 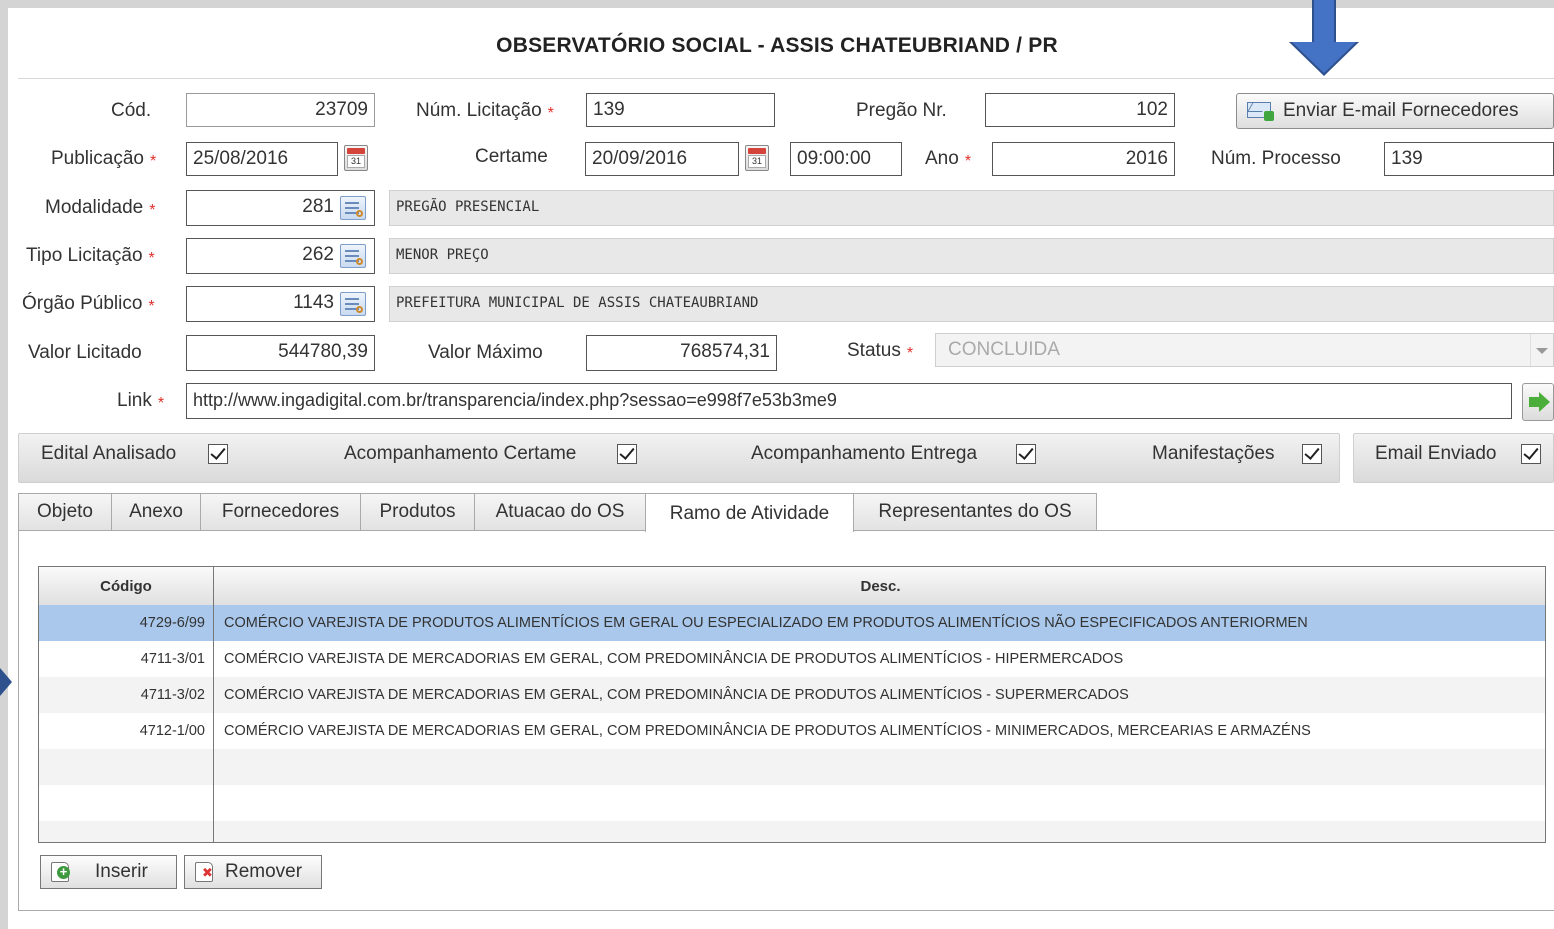 What do you see at coordinates (90, 256) in the screenshot?
I see `tipo-licitacao-label: Tipo Licitação *` at bounding box center [90, 256].